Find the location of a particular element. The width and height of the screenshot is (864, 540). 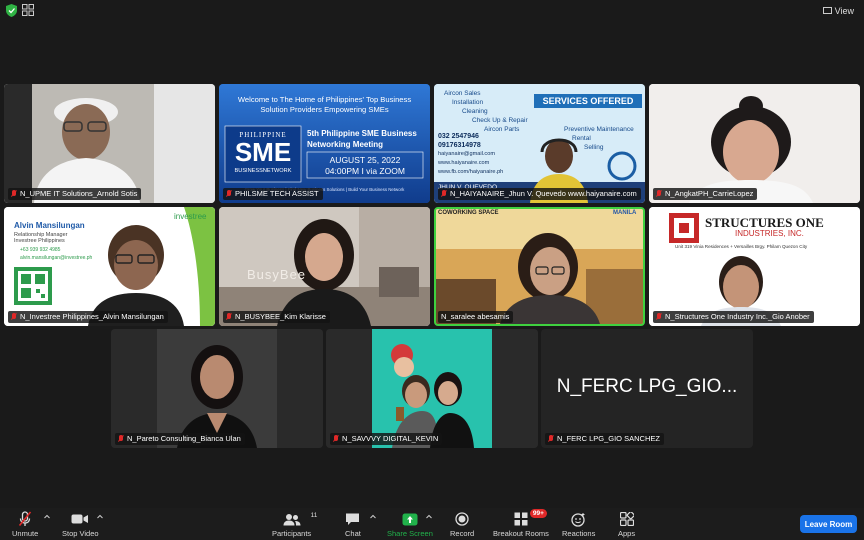

investree-email: alvin.mansilungan@investree.ph is located at coordinates (56, 258).